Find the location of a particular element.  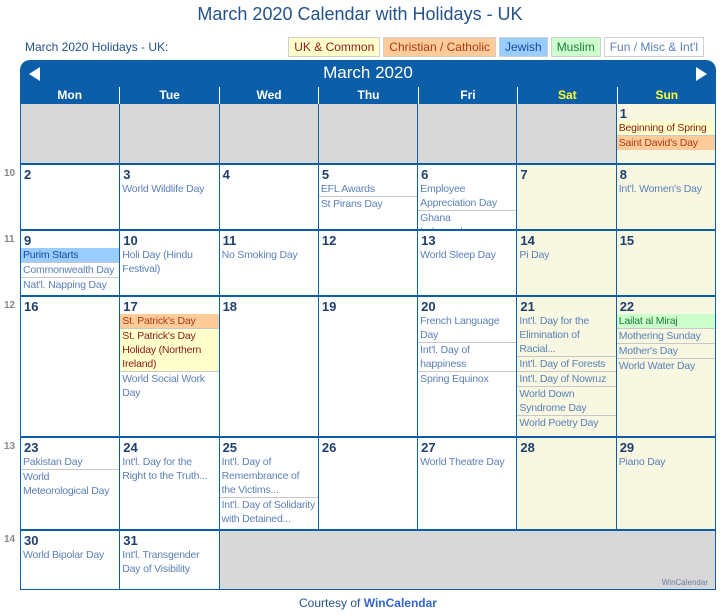

holiday-event: Int'l. Day of Forests is located at coordinates (566, 364).